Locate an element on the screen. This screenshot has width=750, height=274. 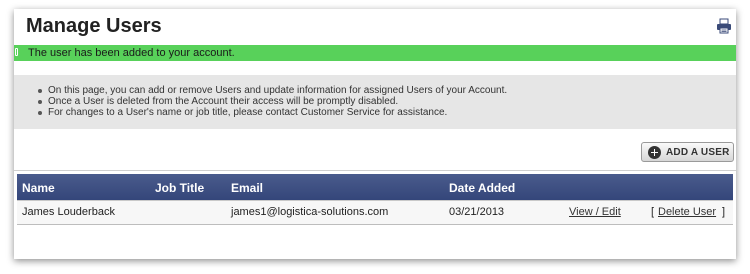
cell-email: james1@logistica-solutions.com is located at coordinates (310, 212).